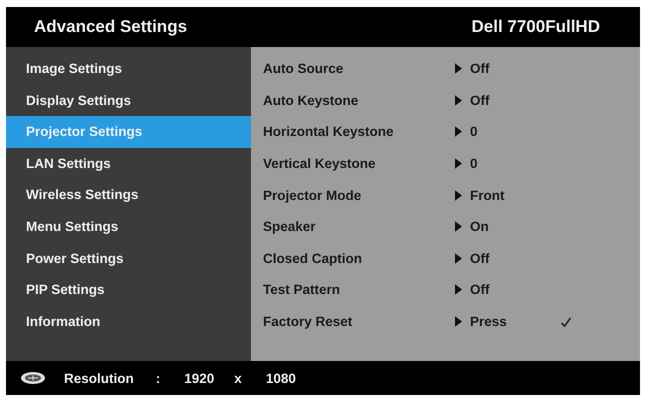 This screenshot has height=401, width=646. Describe the element at coordinates (353, 226) in the screenshot. I see `setting-label: Speaker` at that location.